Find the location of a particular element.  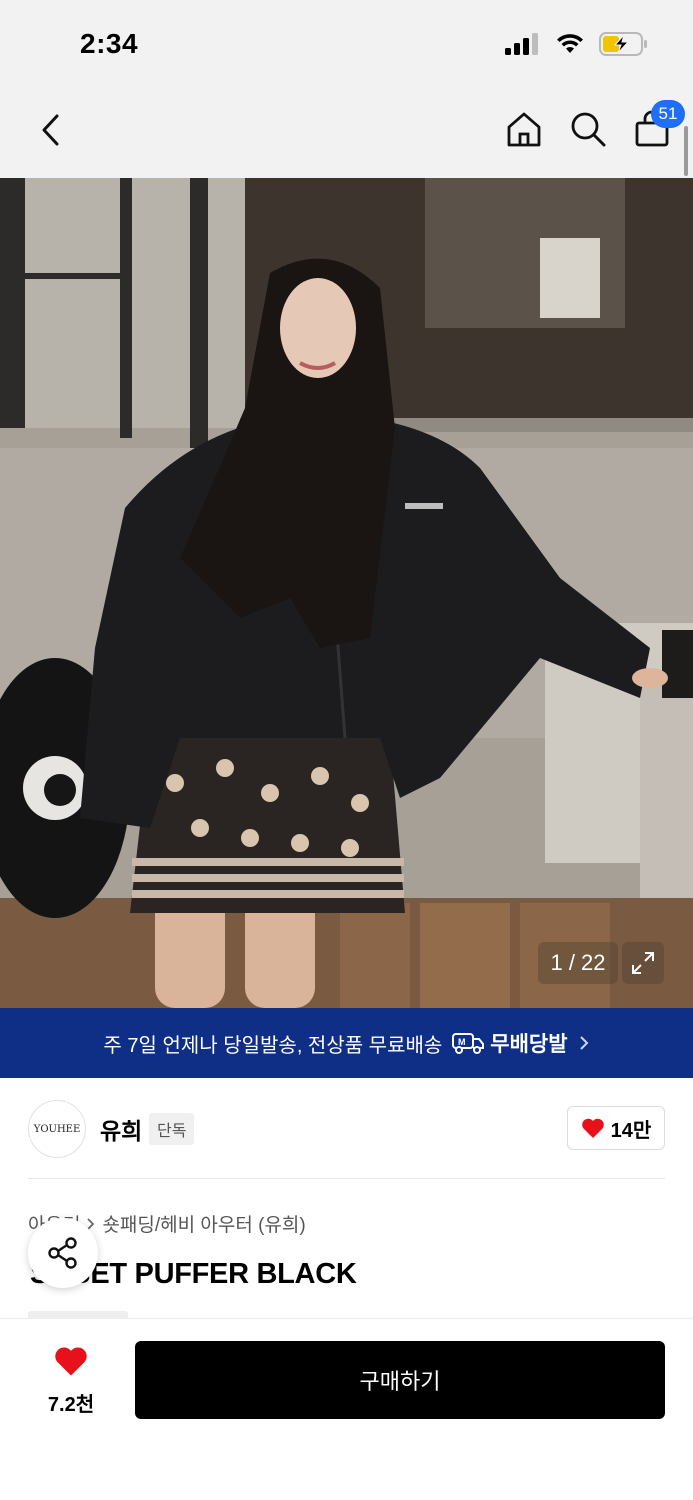

expand-button is located at coordinates (643, 963).